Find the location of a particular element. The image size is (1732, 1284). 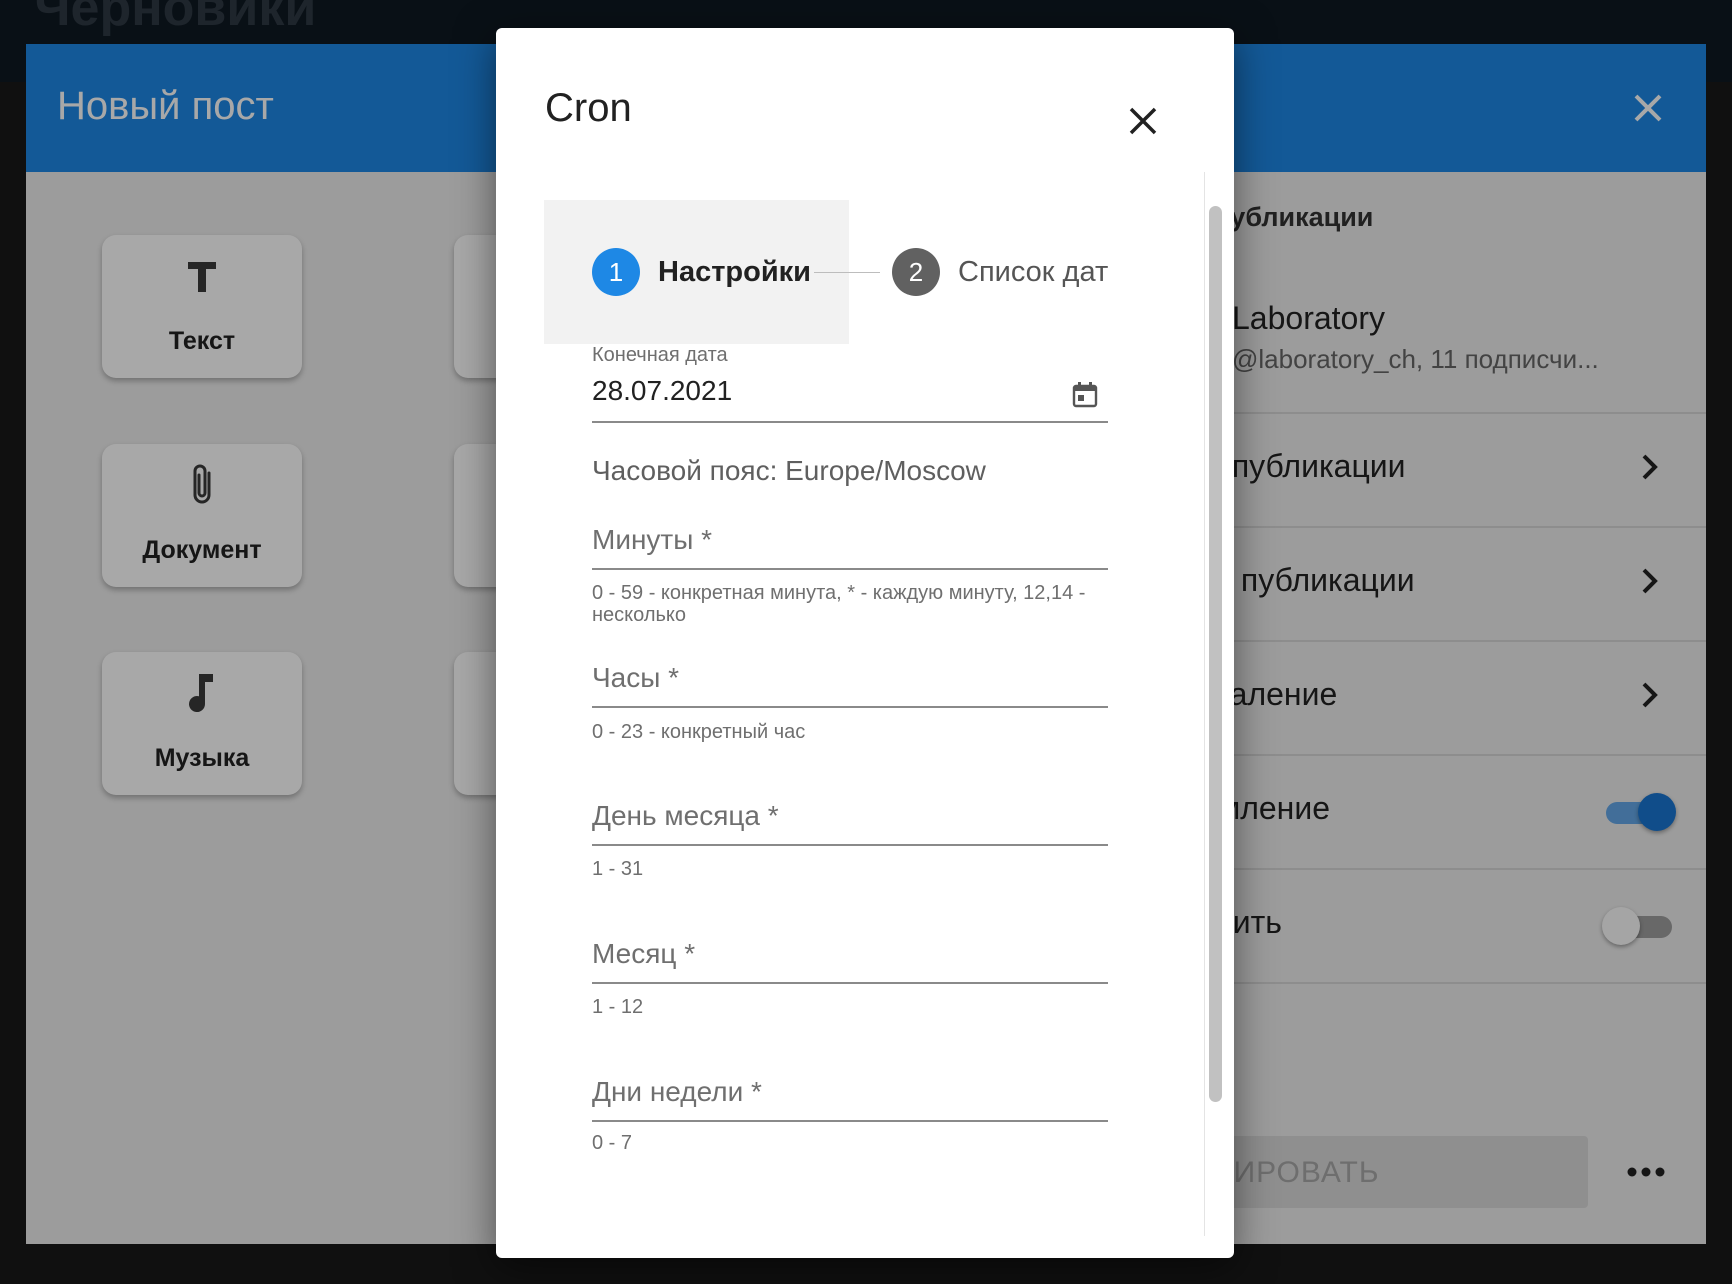

end-date-label: Конечная дата is located at coordinates (660, 355).